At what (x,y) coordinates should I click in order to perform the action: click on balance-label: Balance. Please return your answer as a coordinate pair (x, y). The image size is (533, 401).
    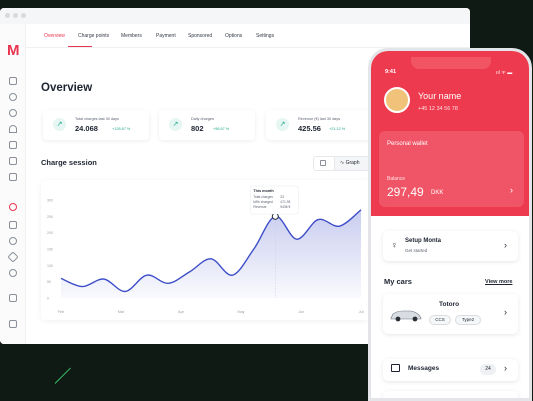
    Looking at the image, I should click on (396, 179).